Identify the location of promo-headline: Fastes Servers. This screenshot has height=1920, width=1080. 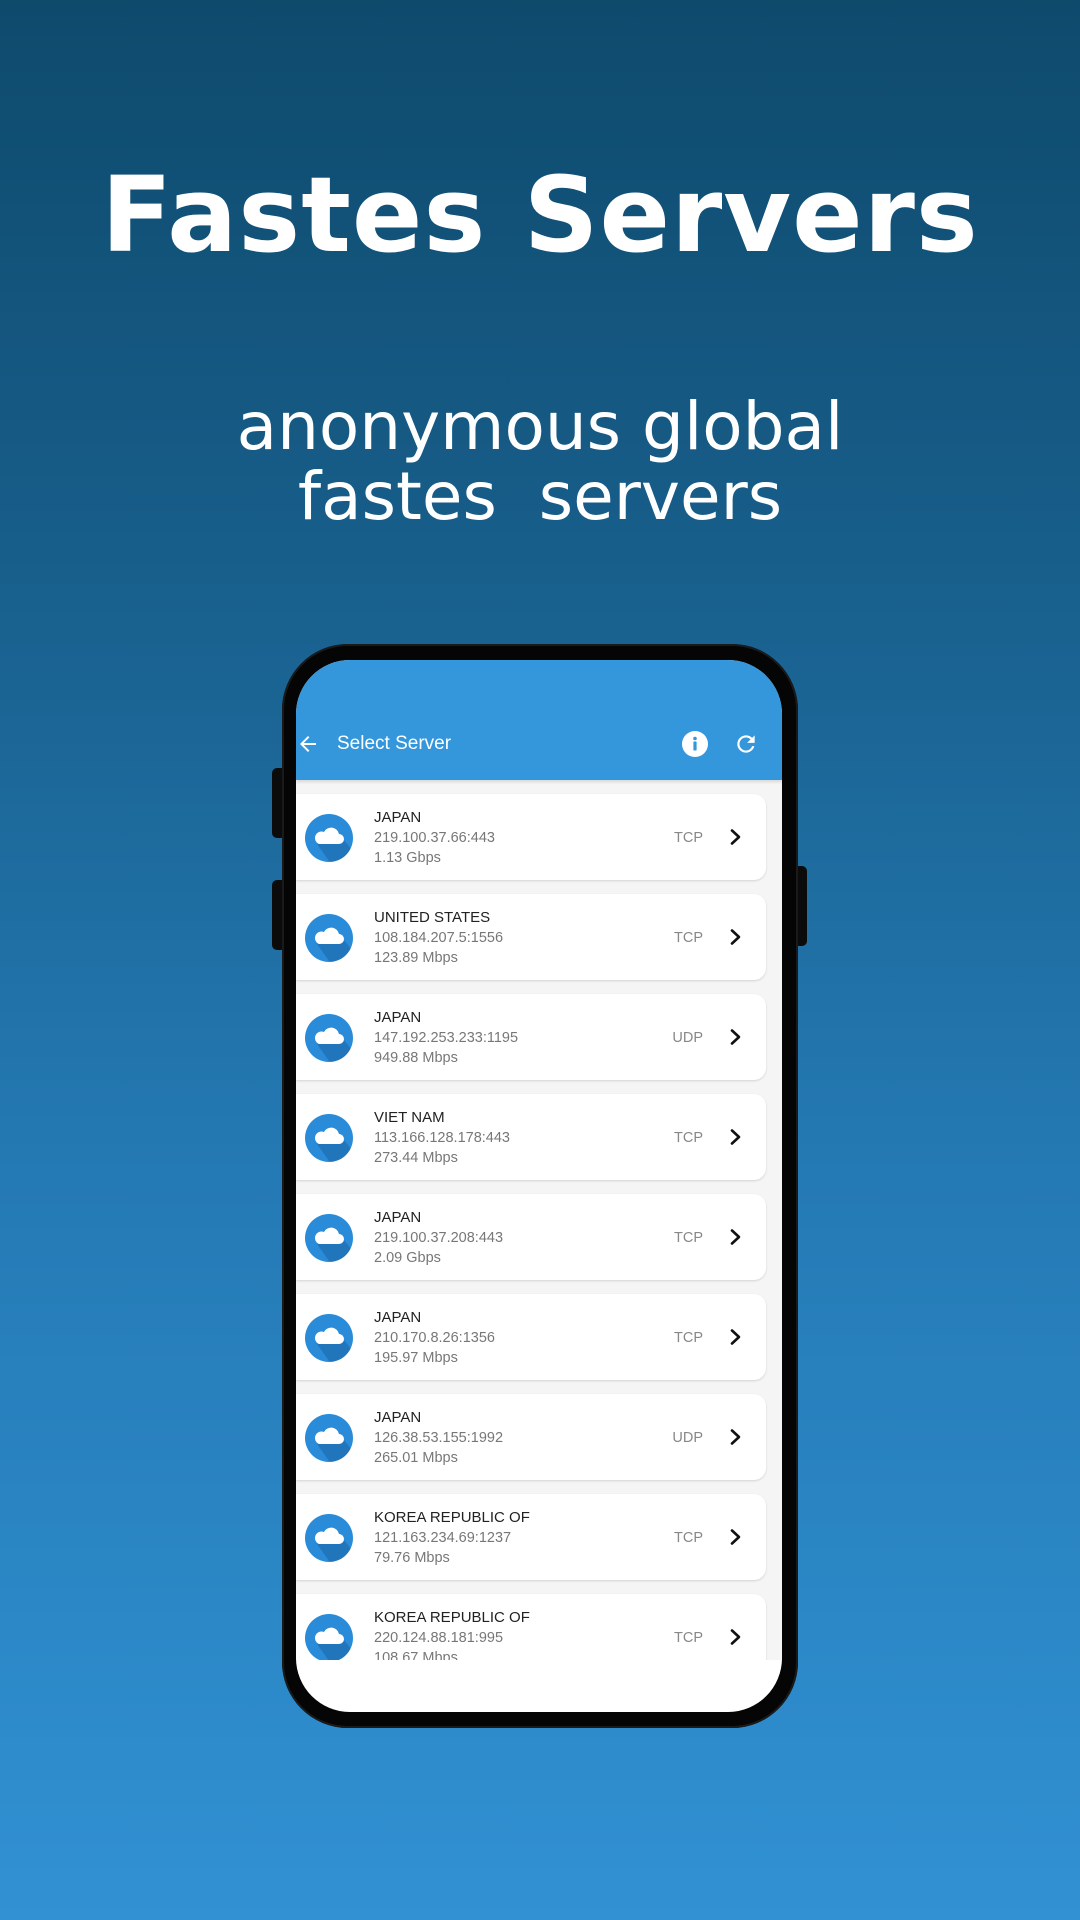
(540, 215).